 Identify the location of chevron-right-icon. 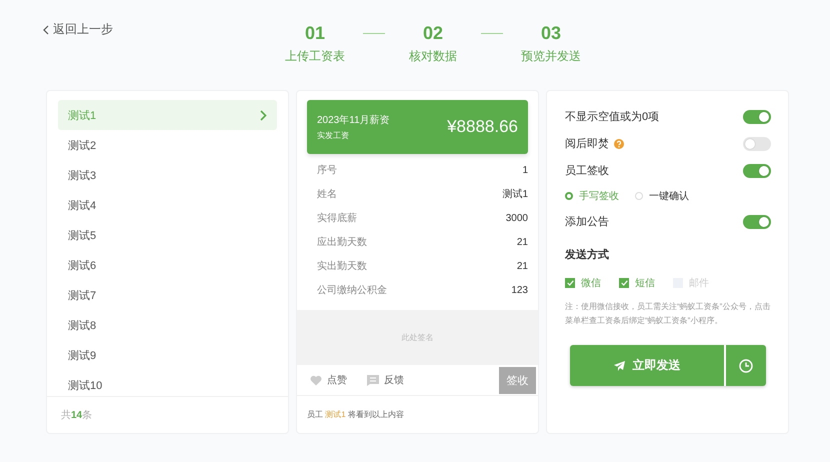
(263, 115).